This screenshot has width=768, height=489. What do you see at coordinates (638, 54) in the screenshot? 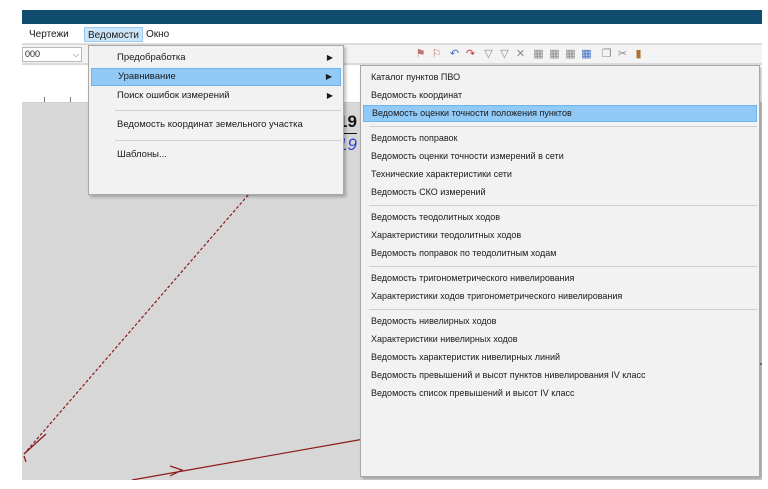
I see `paste-icon: ▮` at bounding box center [638, 54].